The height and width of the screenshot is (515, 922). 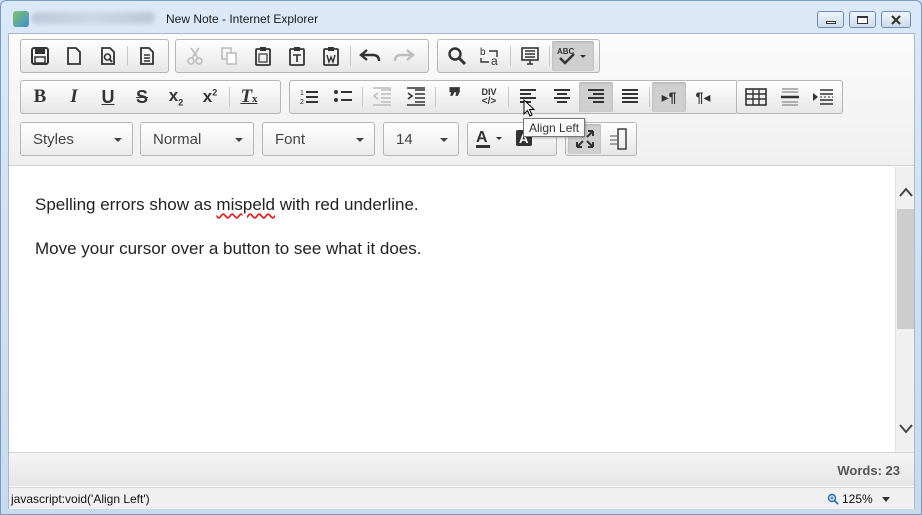 What do you see at coordinates (370, 56) in the screenshot?
I see `undo-button` at bounding box center [370, 56].